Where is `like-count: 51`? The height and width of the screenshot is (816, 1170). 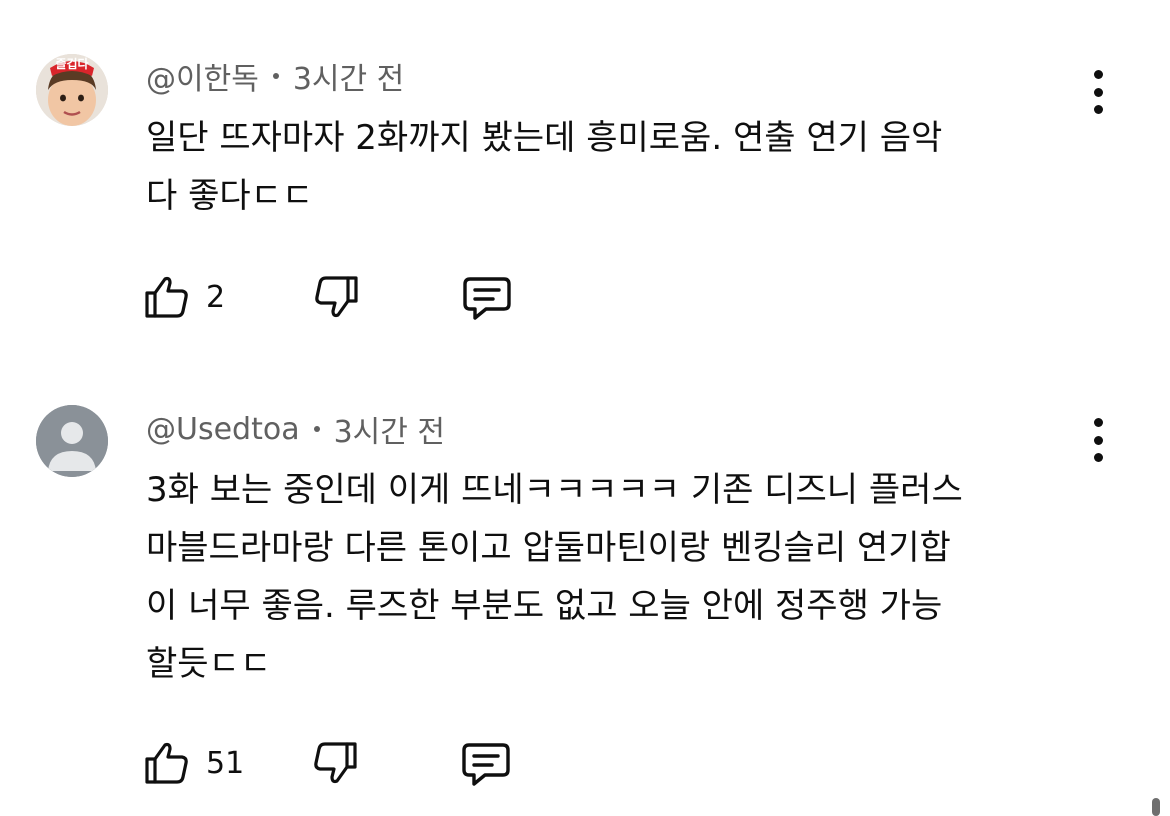 like-count: 51 is located at coordinates (225, 763).